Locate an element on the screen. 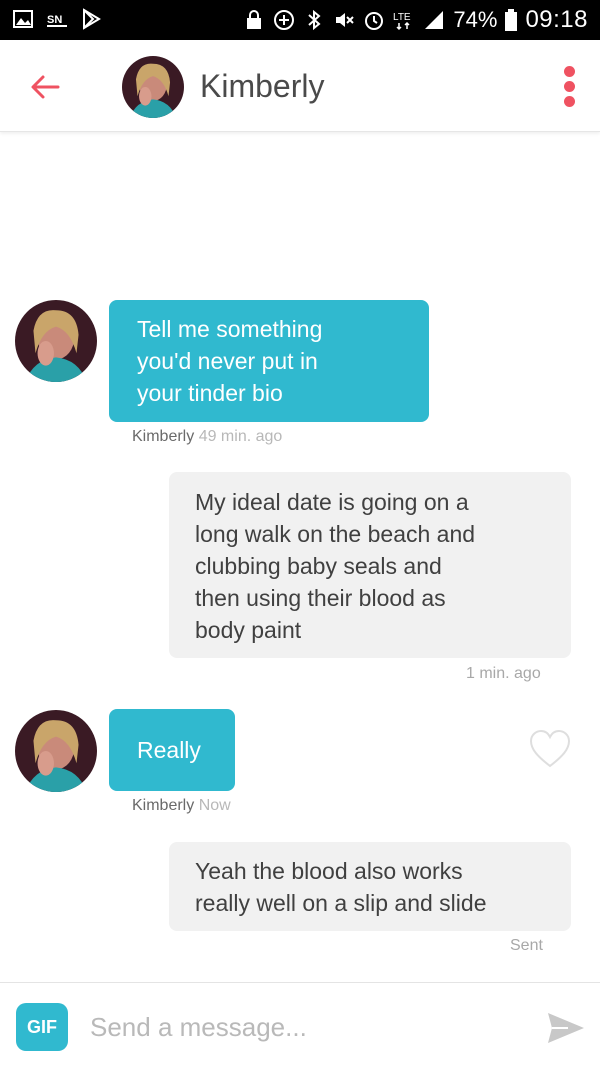  sn-icon: SN is located at coordinates (57, 20).